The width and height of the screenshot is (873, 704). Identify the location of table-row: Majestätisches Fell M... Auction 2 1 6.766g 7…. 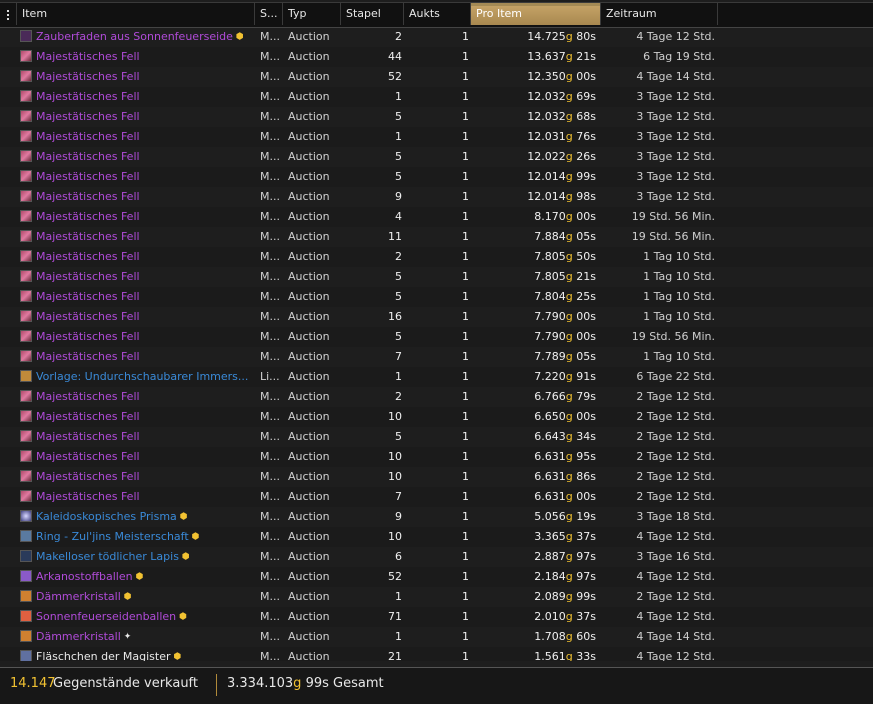
(436, 397).